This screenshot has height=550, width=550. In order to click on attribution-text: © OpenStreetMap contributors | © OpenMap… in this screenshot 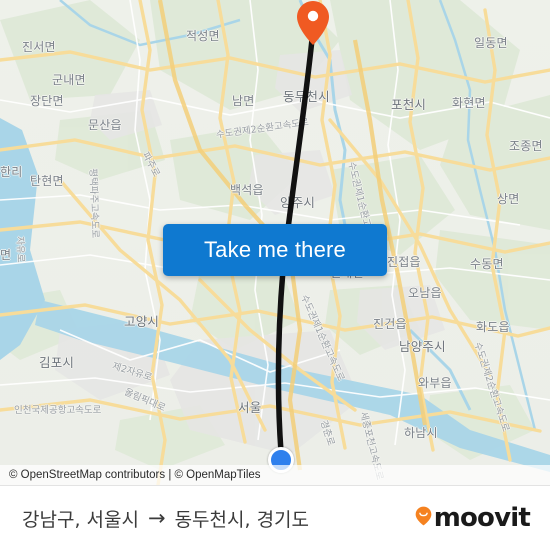, I will do `click(135, 475)`.